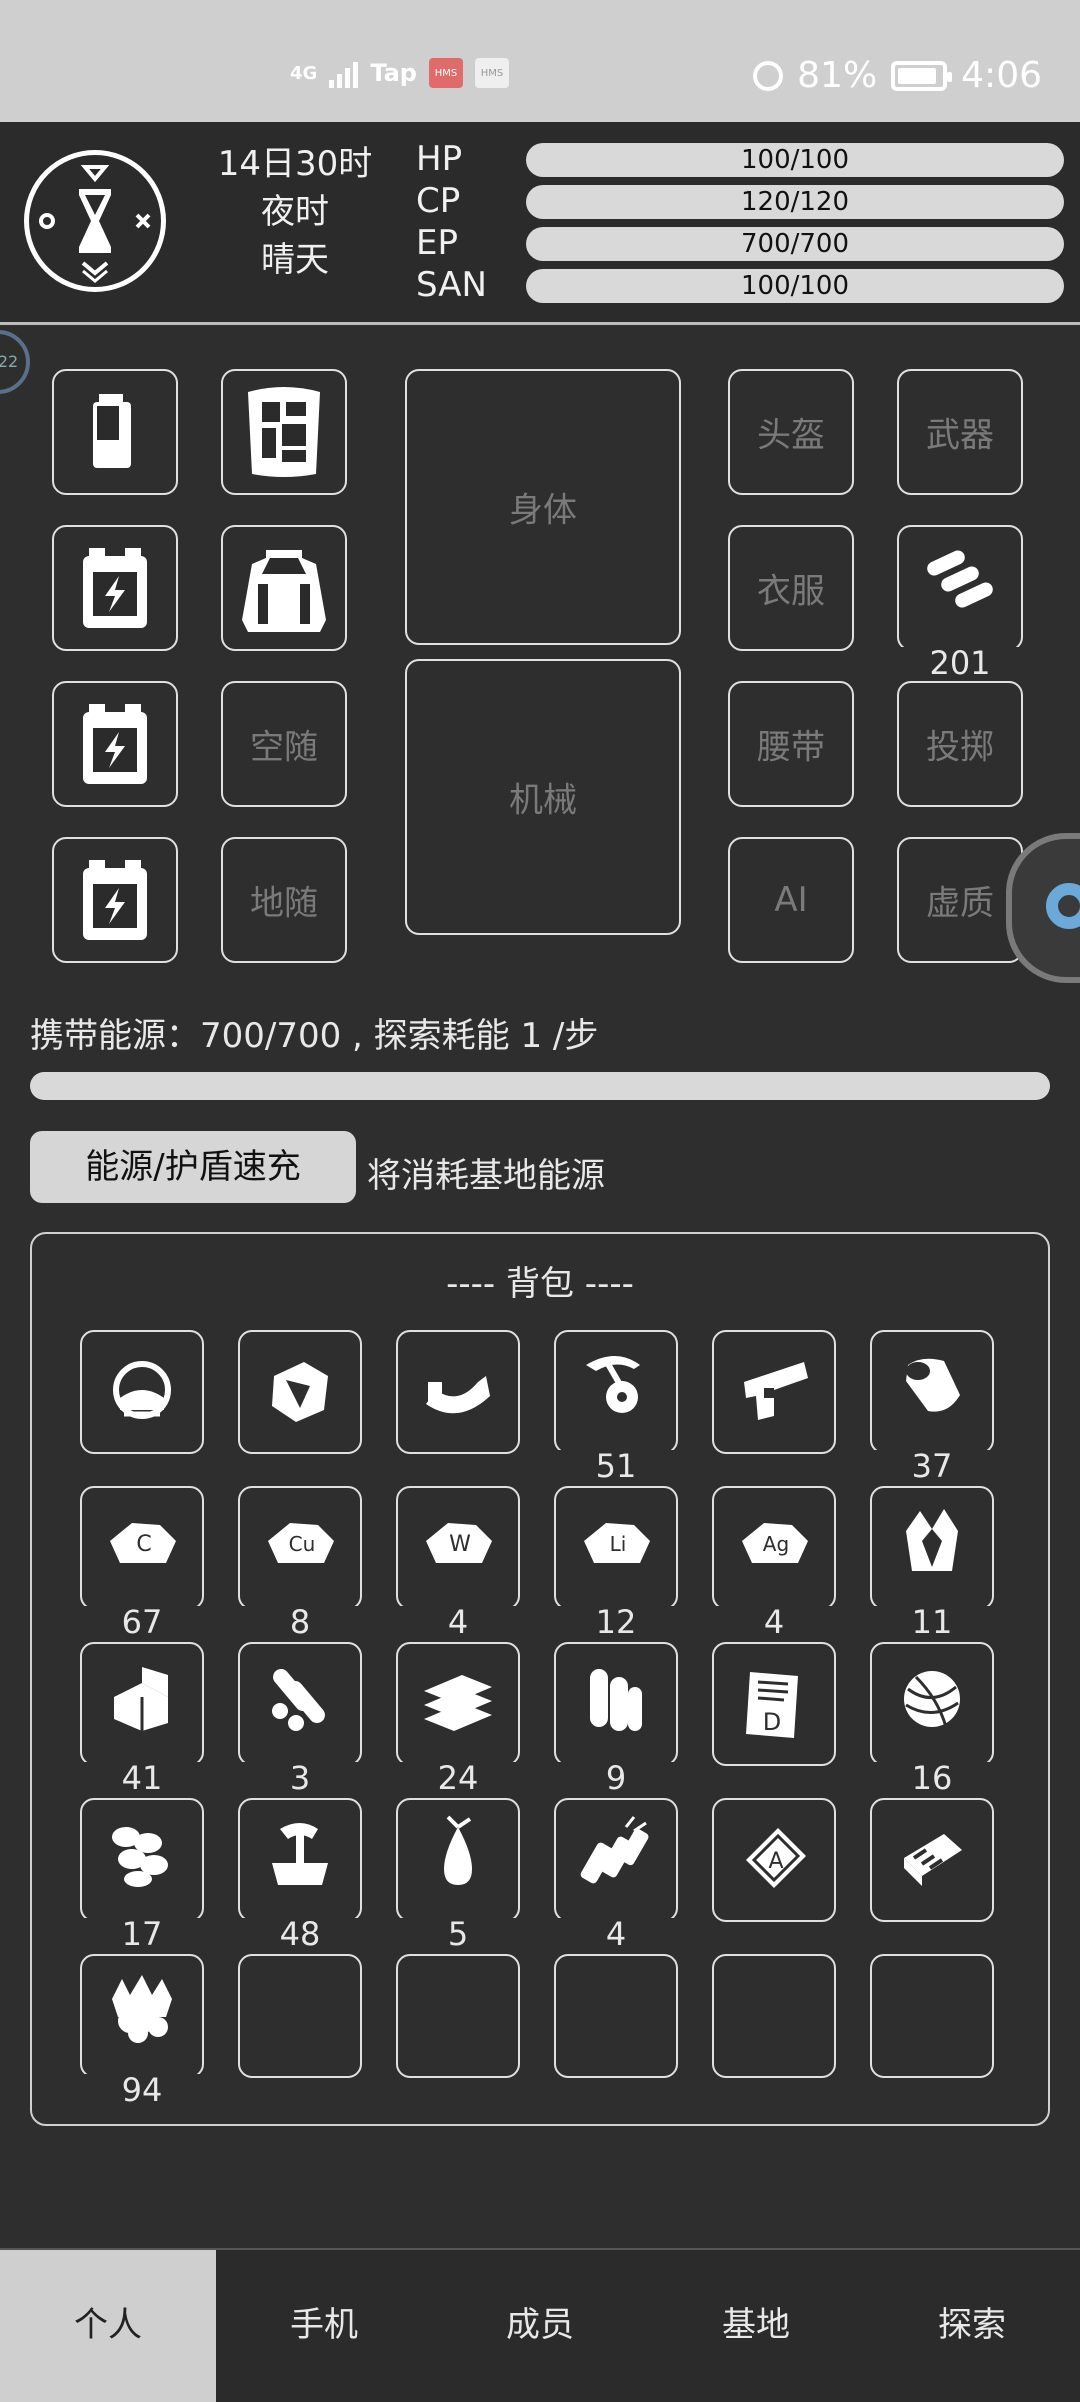  I want to click on carbon-ore-icon: C, so click(143, 1542).